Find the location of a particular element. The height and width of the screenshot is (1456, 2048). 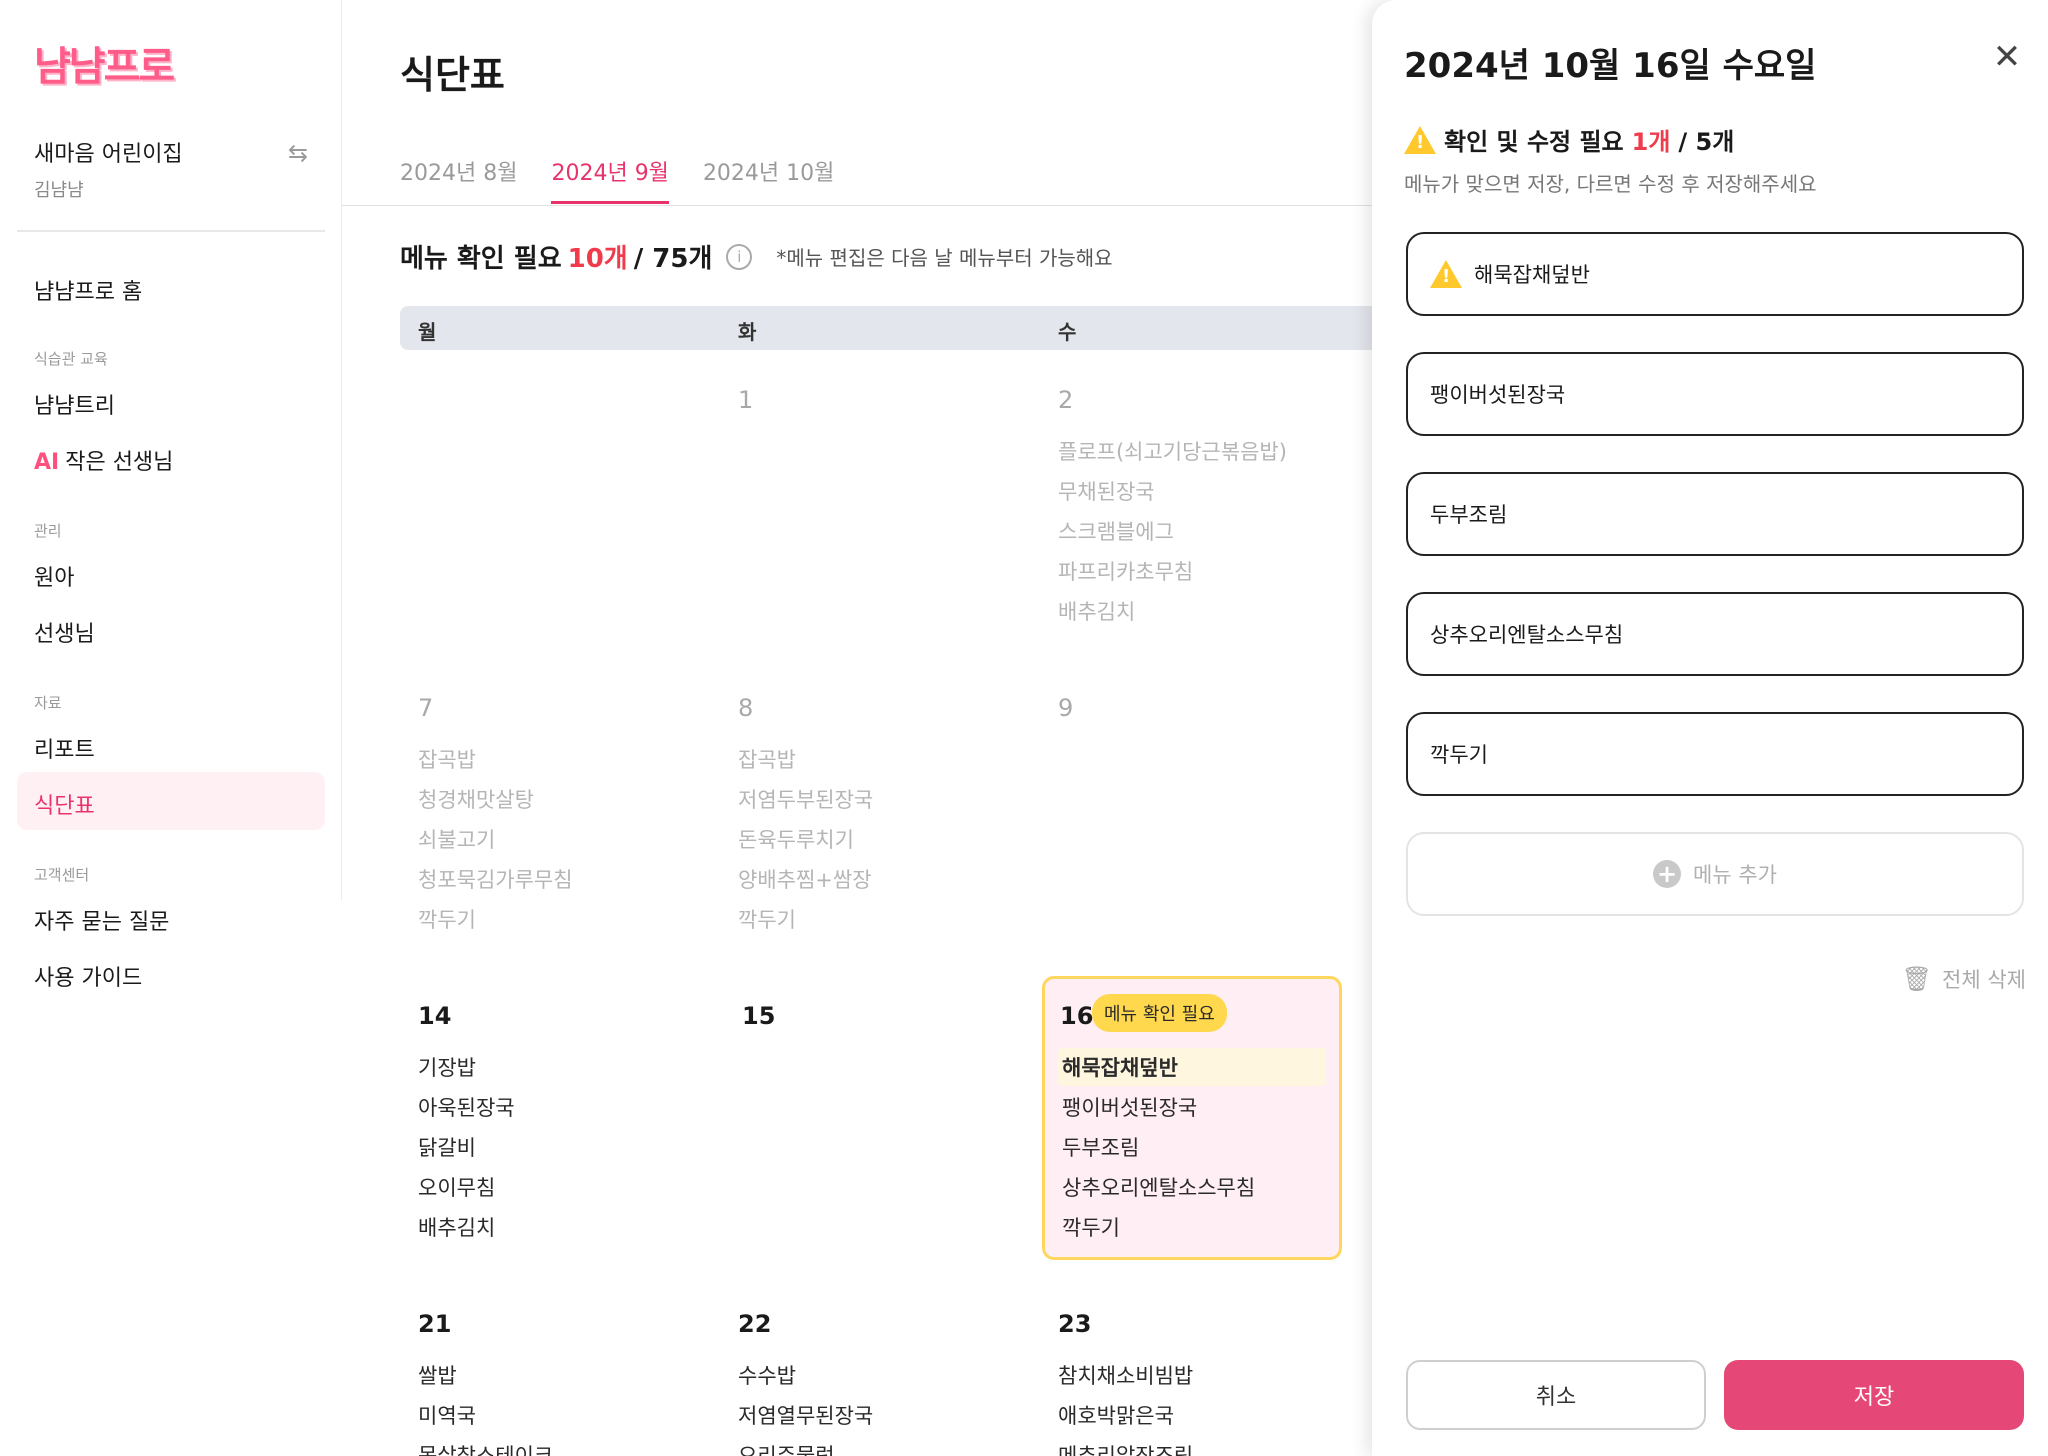

delete-all-label: 전체 삭제 is located at coordinates (1984, 980).